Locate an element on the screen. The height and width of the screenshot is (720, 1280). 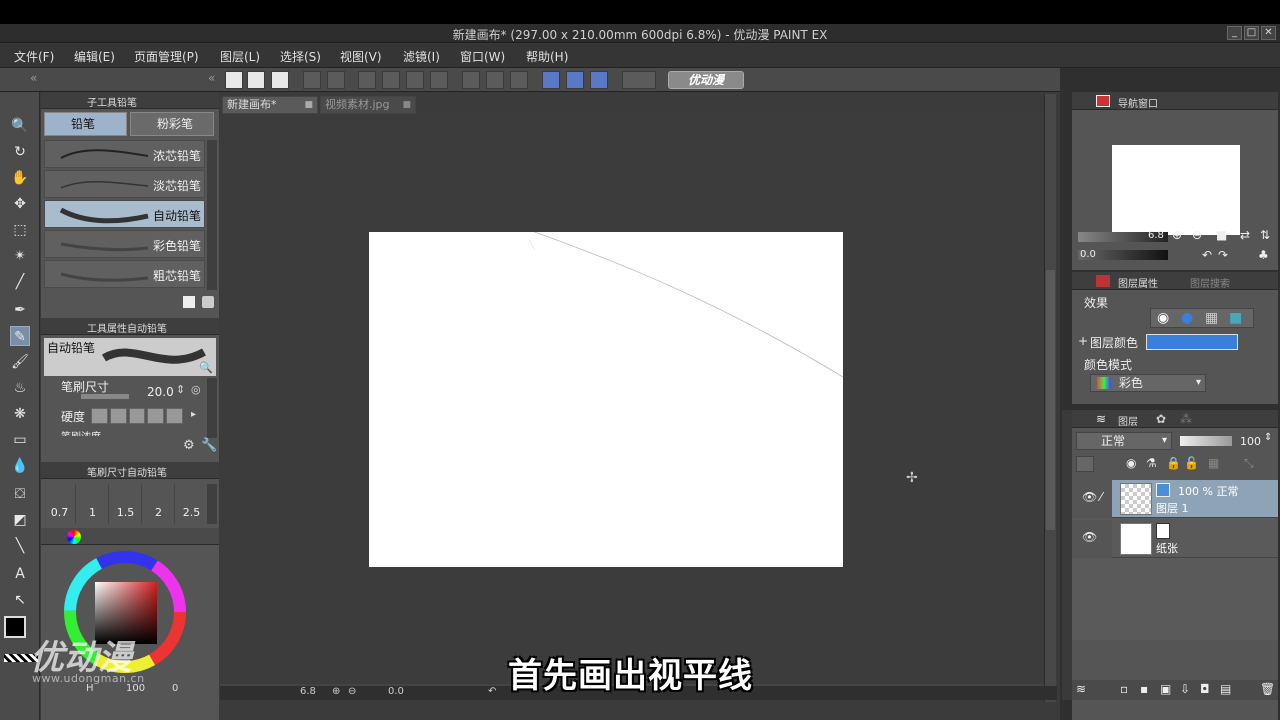
close-button: ✕ is located at coordinates (1268, 33).